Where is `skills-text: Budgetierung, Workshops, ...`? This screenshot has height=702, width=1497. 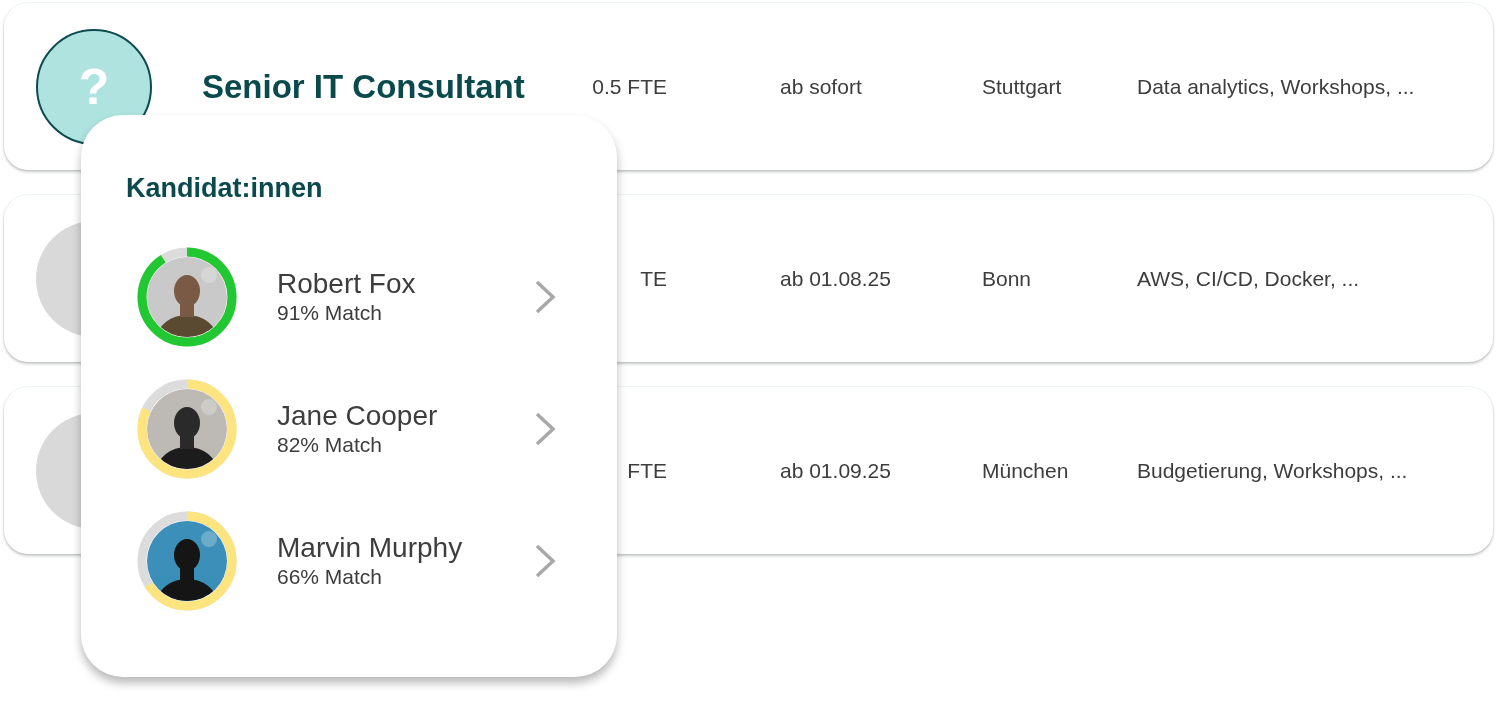 skills-text: Budgetierung, Workshops, ... is located at coordinates (1272, 470).